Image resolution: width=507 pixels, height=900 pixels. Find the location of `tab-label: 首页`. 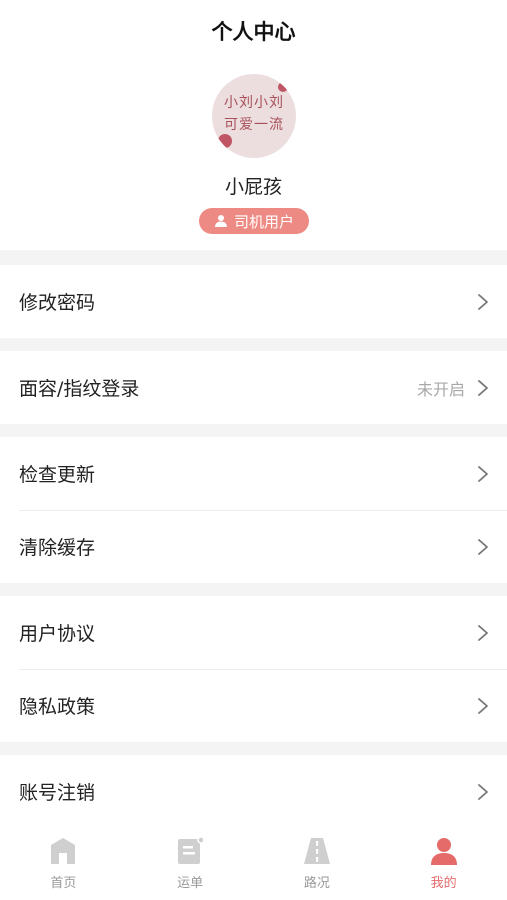

tab-label: 首页 is located at coordinates (63, 883).